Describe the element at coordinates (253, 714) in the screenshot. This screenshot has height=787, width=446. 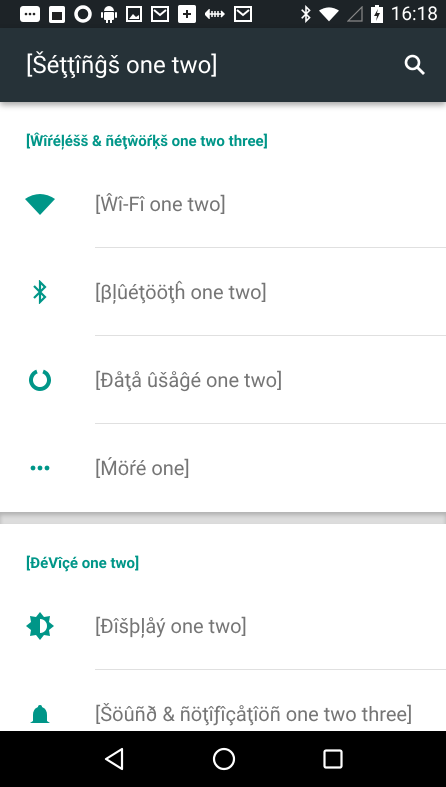
I see `item-label: [Šöûñð & ñöţîƒîçåţîöñ one two three]` at that location.